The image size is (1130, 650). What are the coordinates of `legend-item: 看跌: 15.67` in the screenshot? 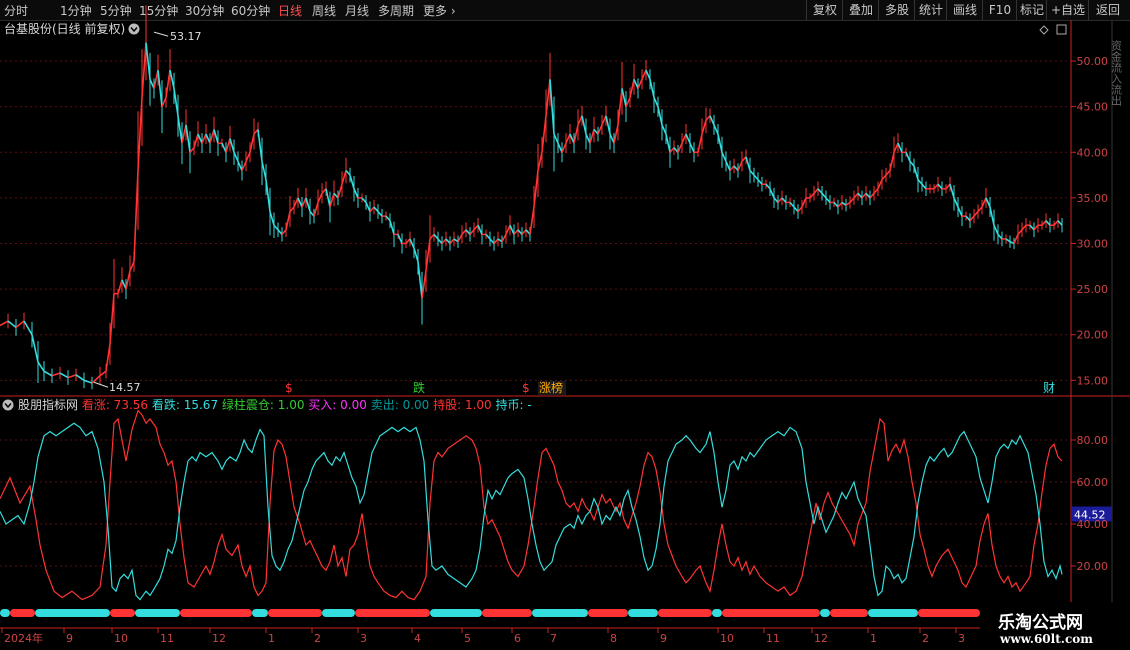 It's located at (183, 404).